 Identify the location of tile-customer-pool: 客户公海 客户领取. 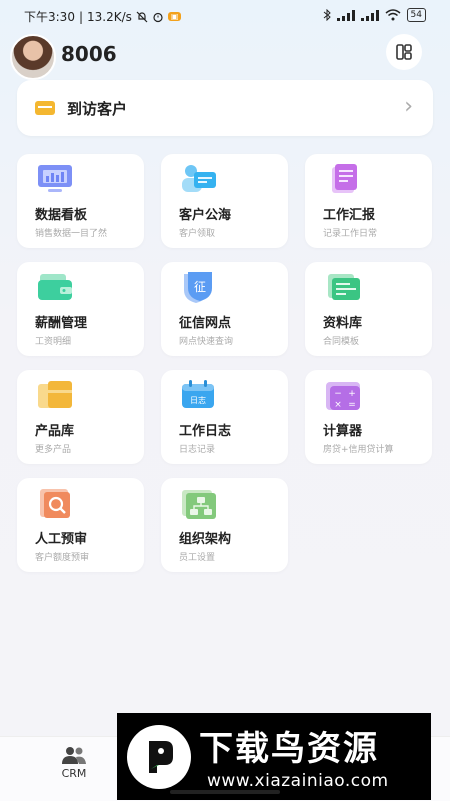
(224, 201).